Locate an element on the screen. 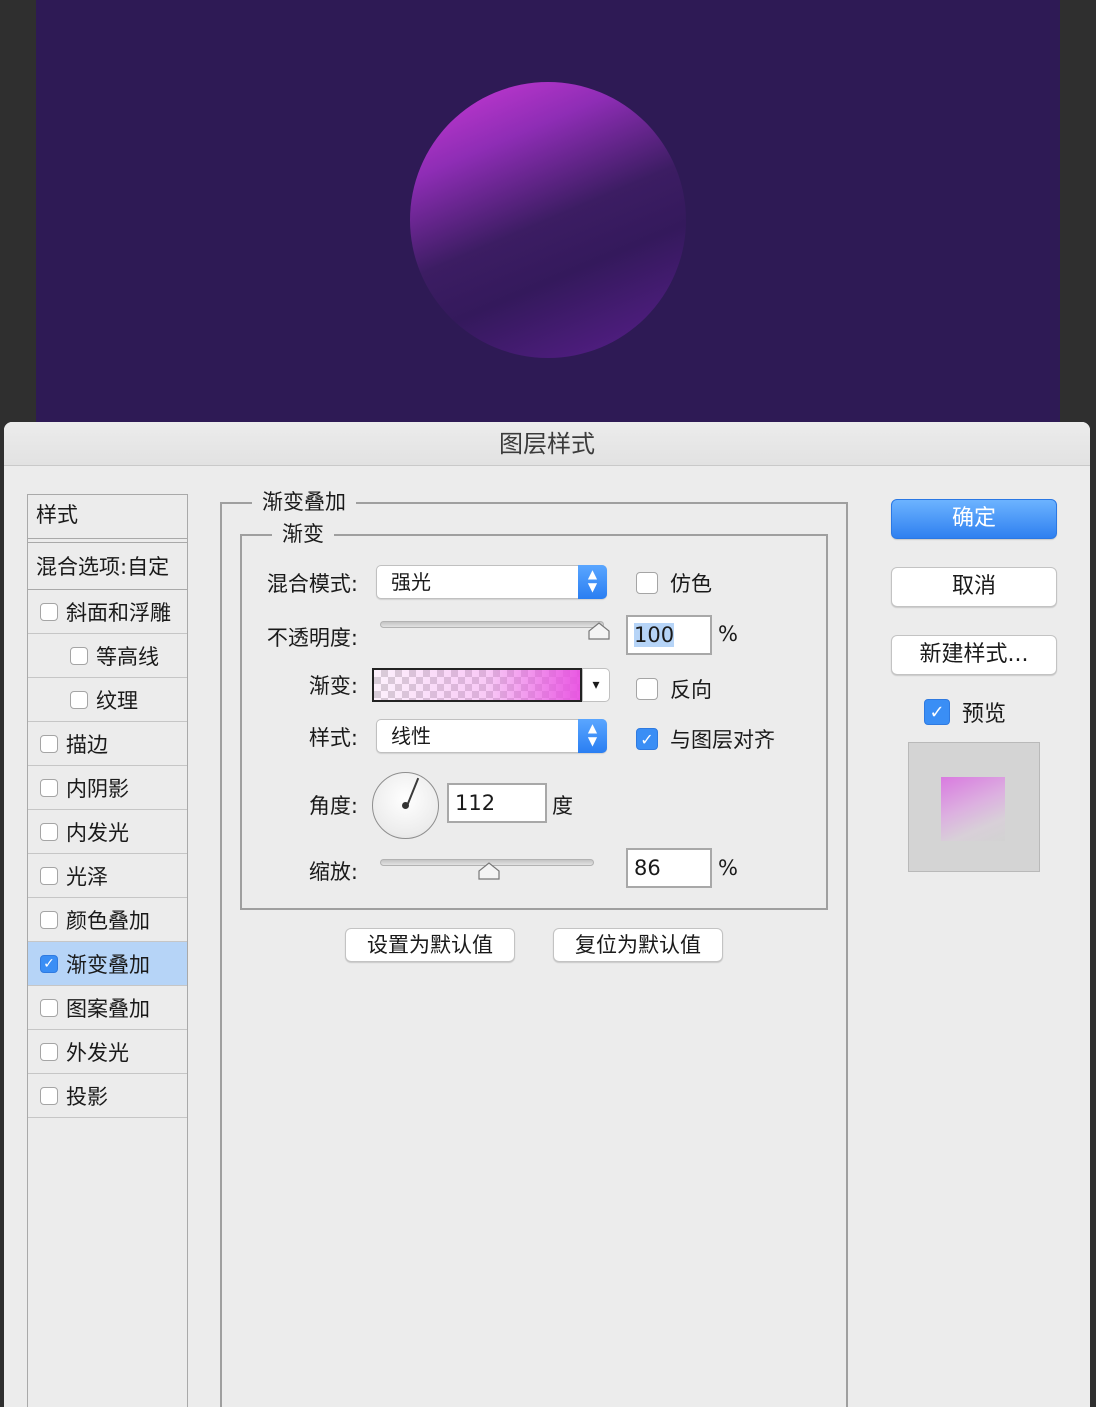 The height and width of the screenshot is (1407, 1096). opacity-slider-track is located at coordinates (492, 624).